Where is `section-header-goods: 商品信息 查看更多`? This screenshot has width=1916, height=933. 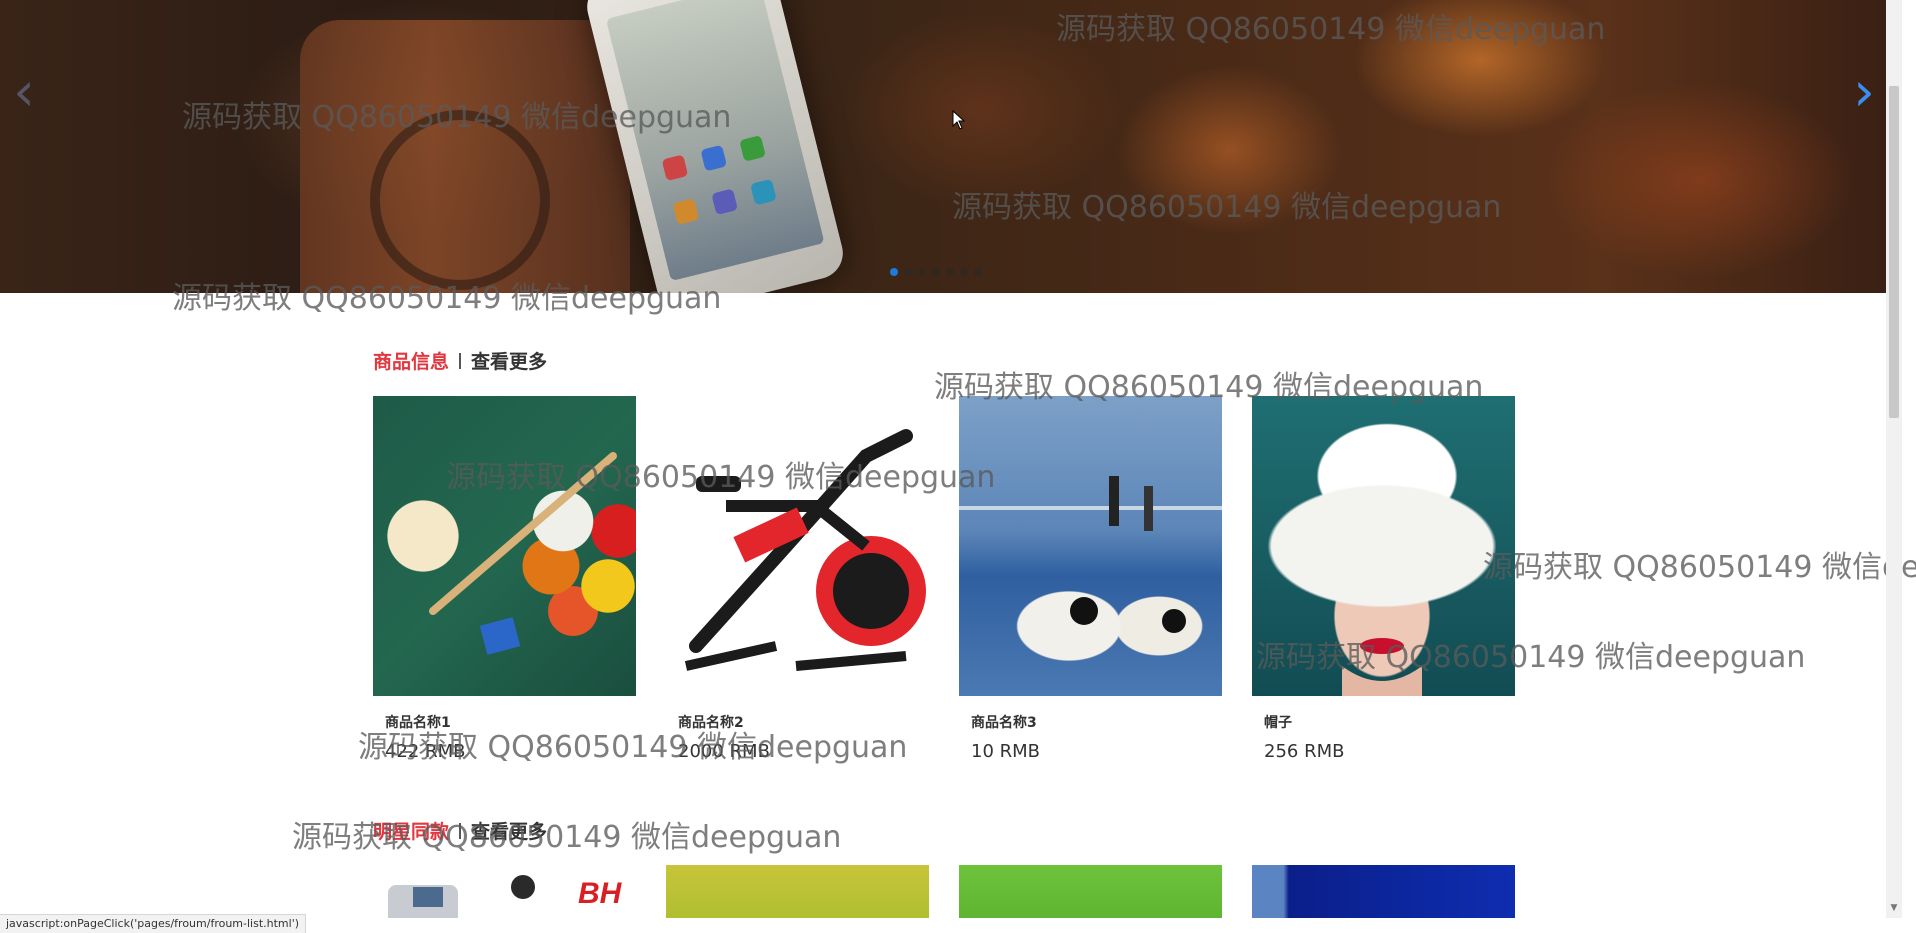 section-header-goods: 商品信息 查看更多 is located at coordinates (460, 360).